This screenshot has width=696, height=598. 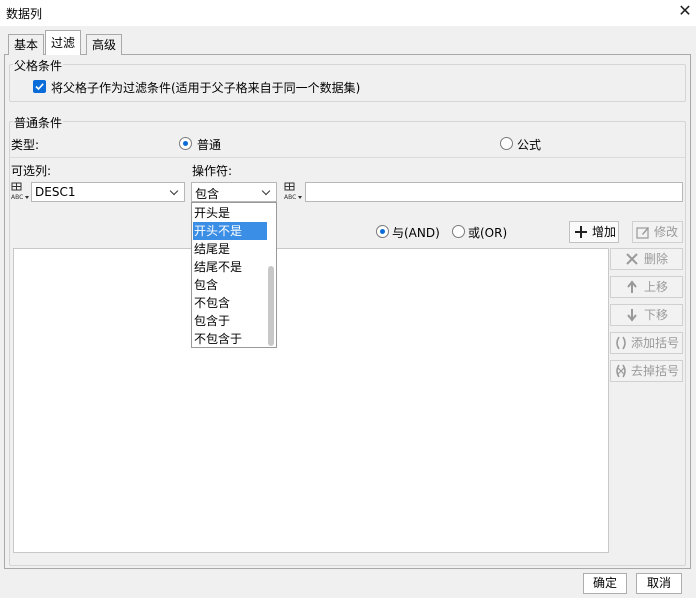 I want to click on operator-select-value: 包含, so click(x=207, y=194).